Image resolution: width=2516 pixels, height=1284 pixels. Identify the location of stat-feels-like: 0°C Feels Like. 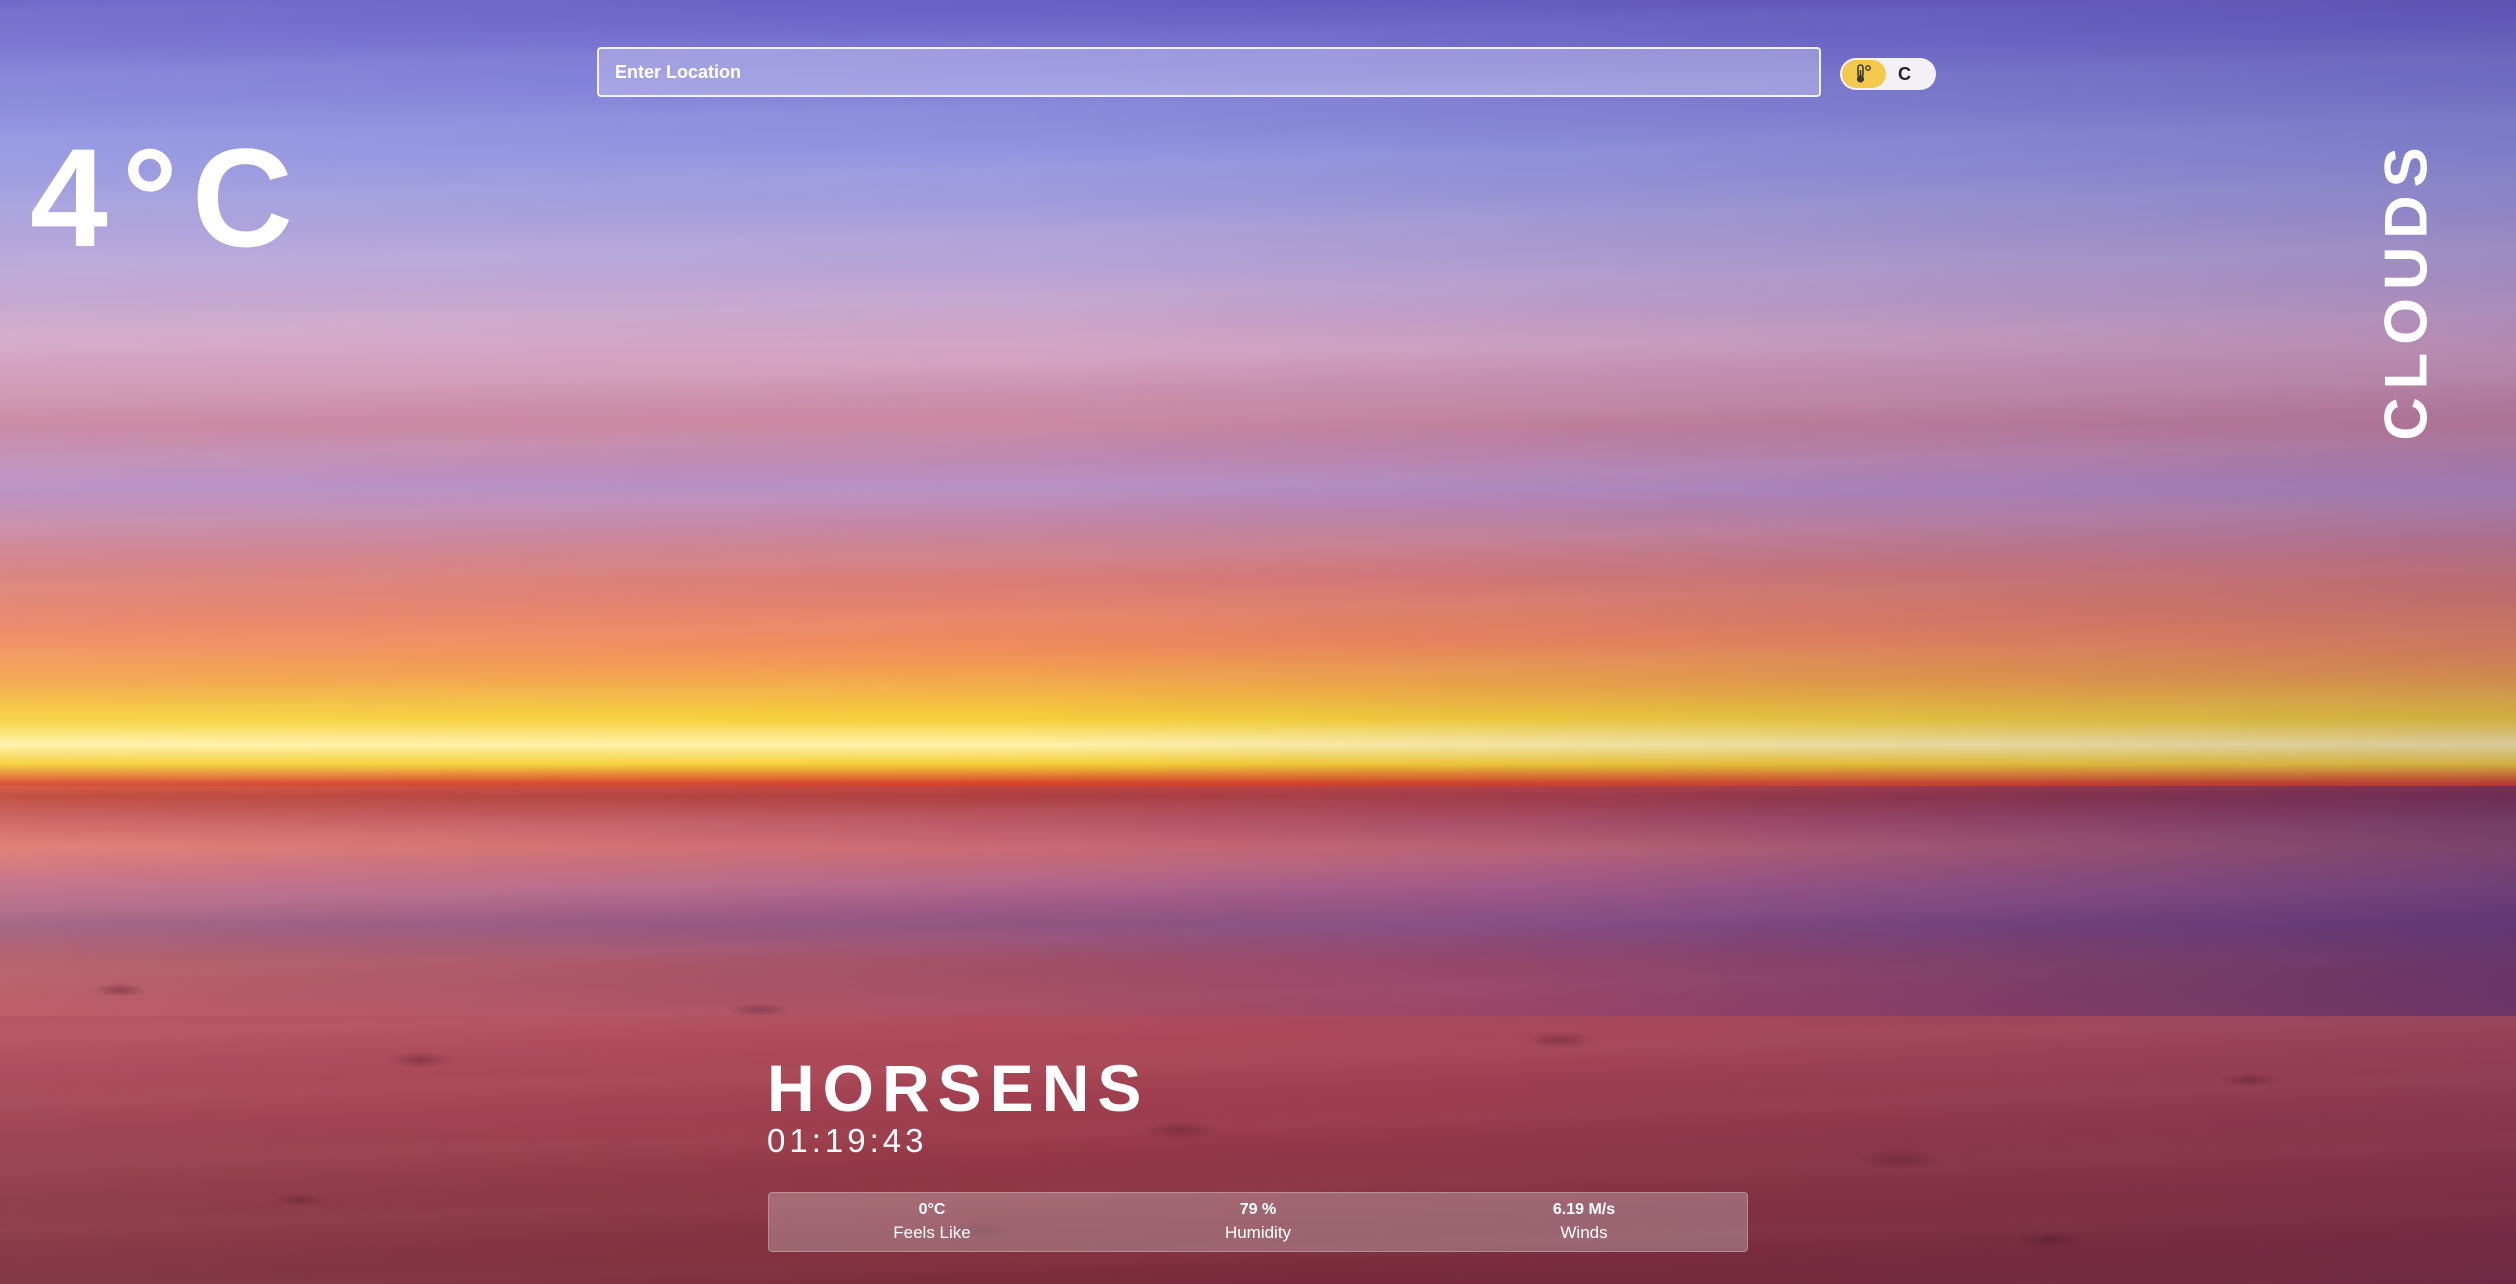
(932, 1222).